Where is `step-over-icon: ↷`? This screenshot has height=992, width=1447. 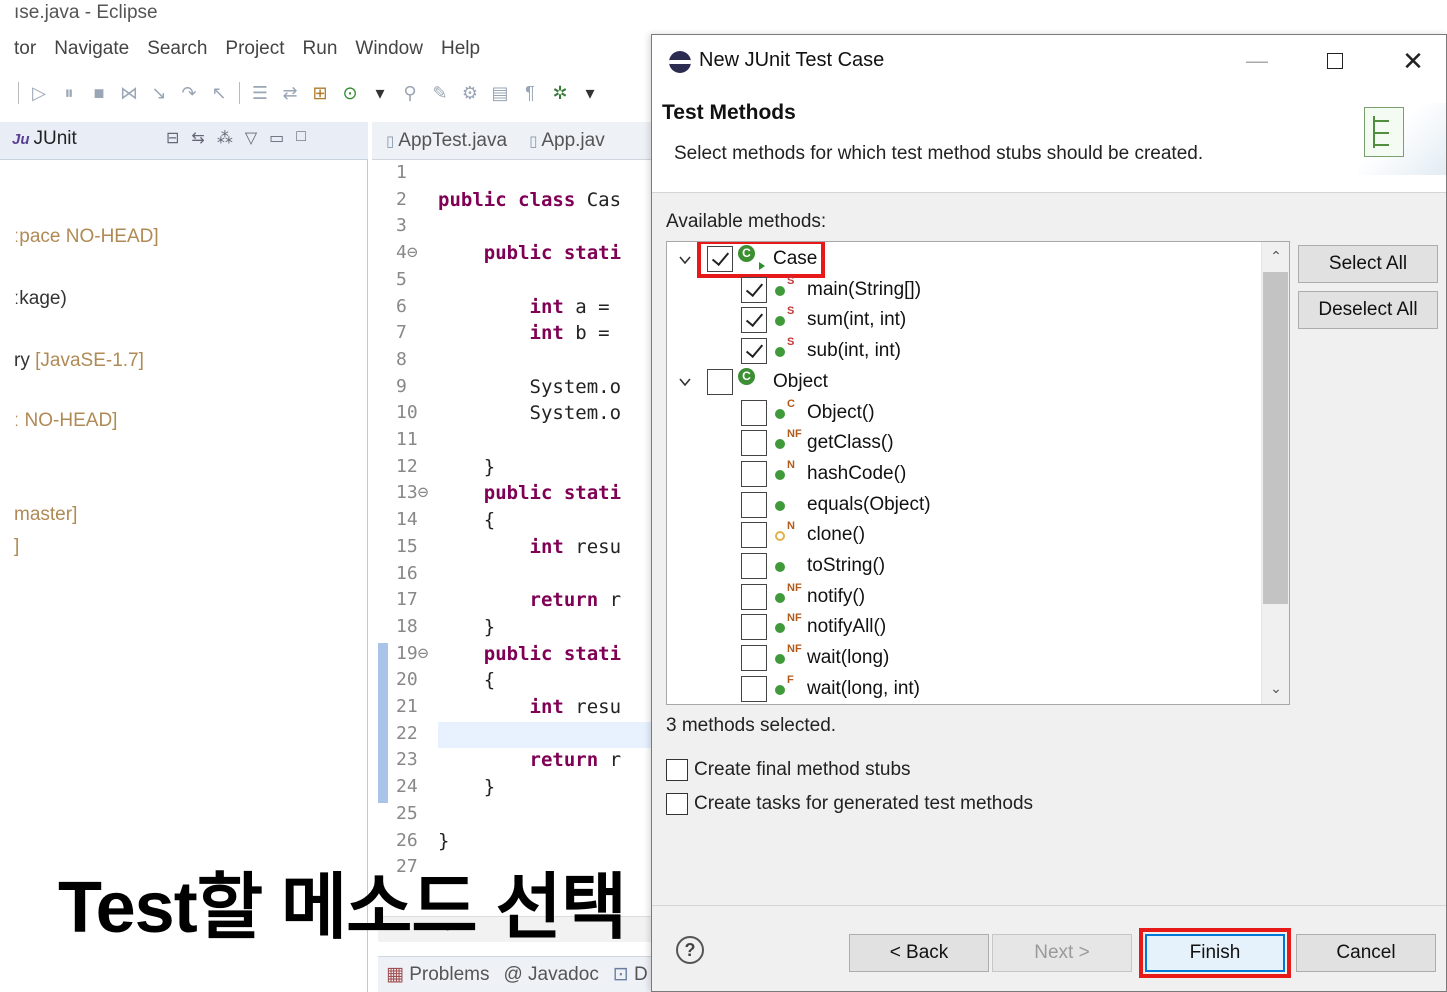 step-over-icon: ↷ is located at coordinates (189, 93).